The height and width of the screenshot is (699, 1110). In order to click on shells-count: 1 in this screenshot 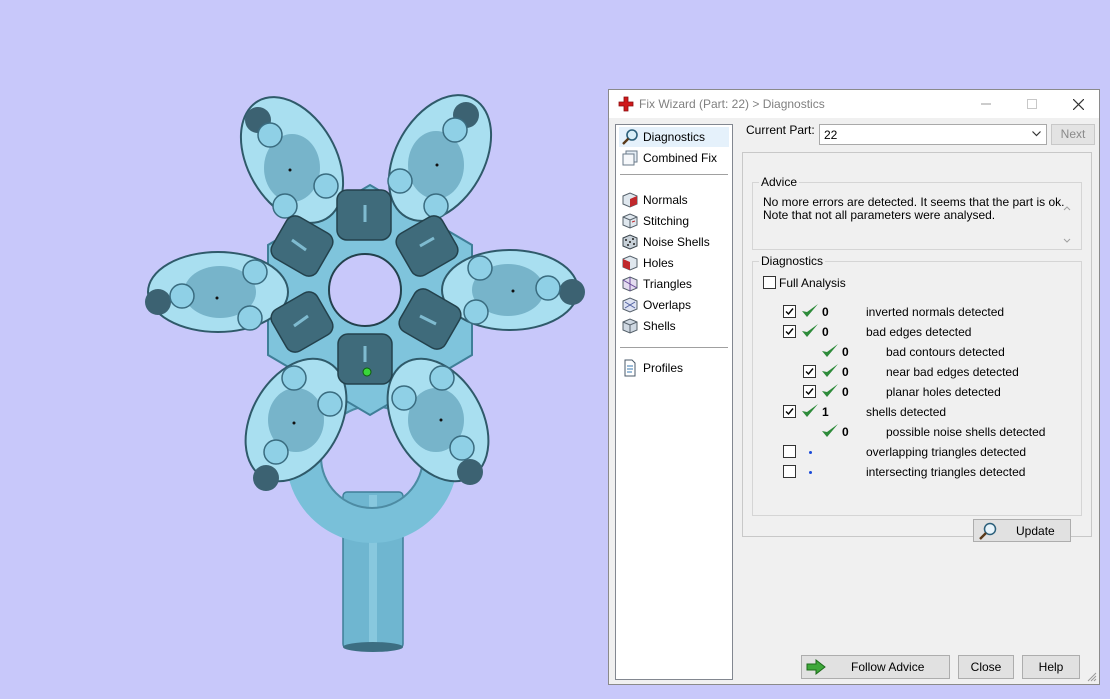, I will do `click(825, 412)`.